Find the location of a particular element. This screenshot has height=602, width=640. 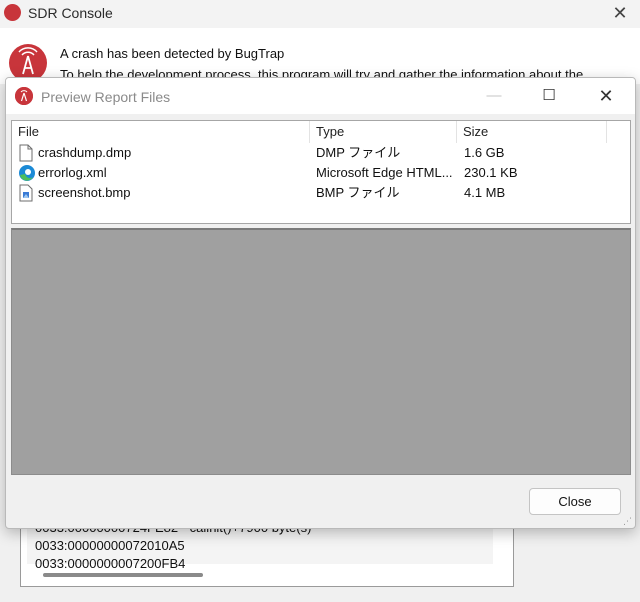

column-header-file: File is located at coordinates (161, 132).